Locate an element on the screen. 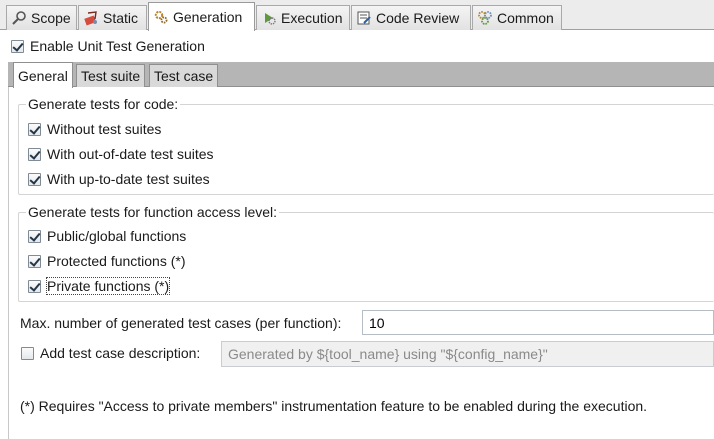 The width and height of the screenshot is (714, 439). tab-test-case: Test case is located at coordinates (184, 75).